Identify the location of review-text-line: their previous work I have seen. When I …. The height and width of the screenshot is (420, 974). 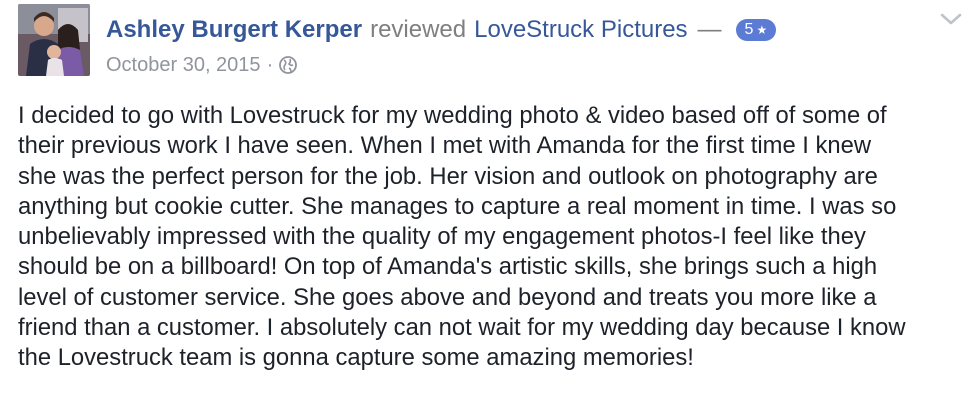
(445, 146).